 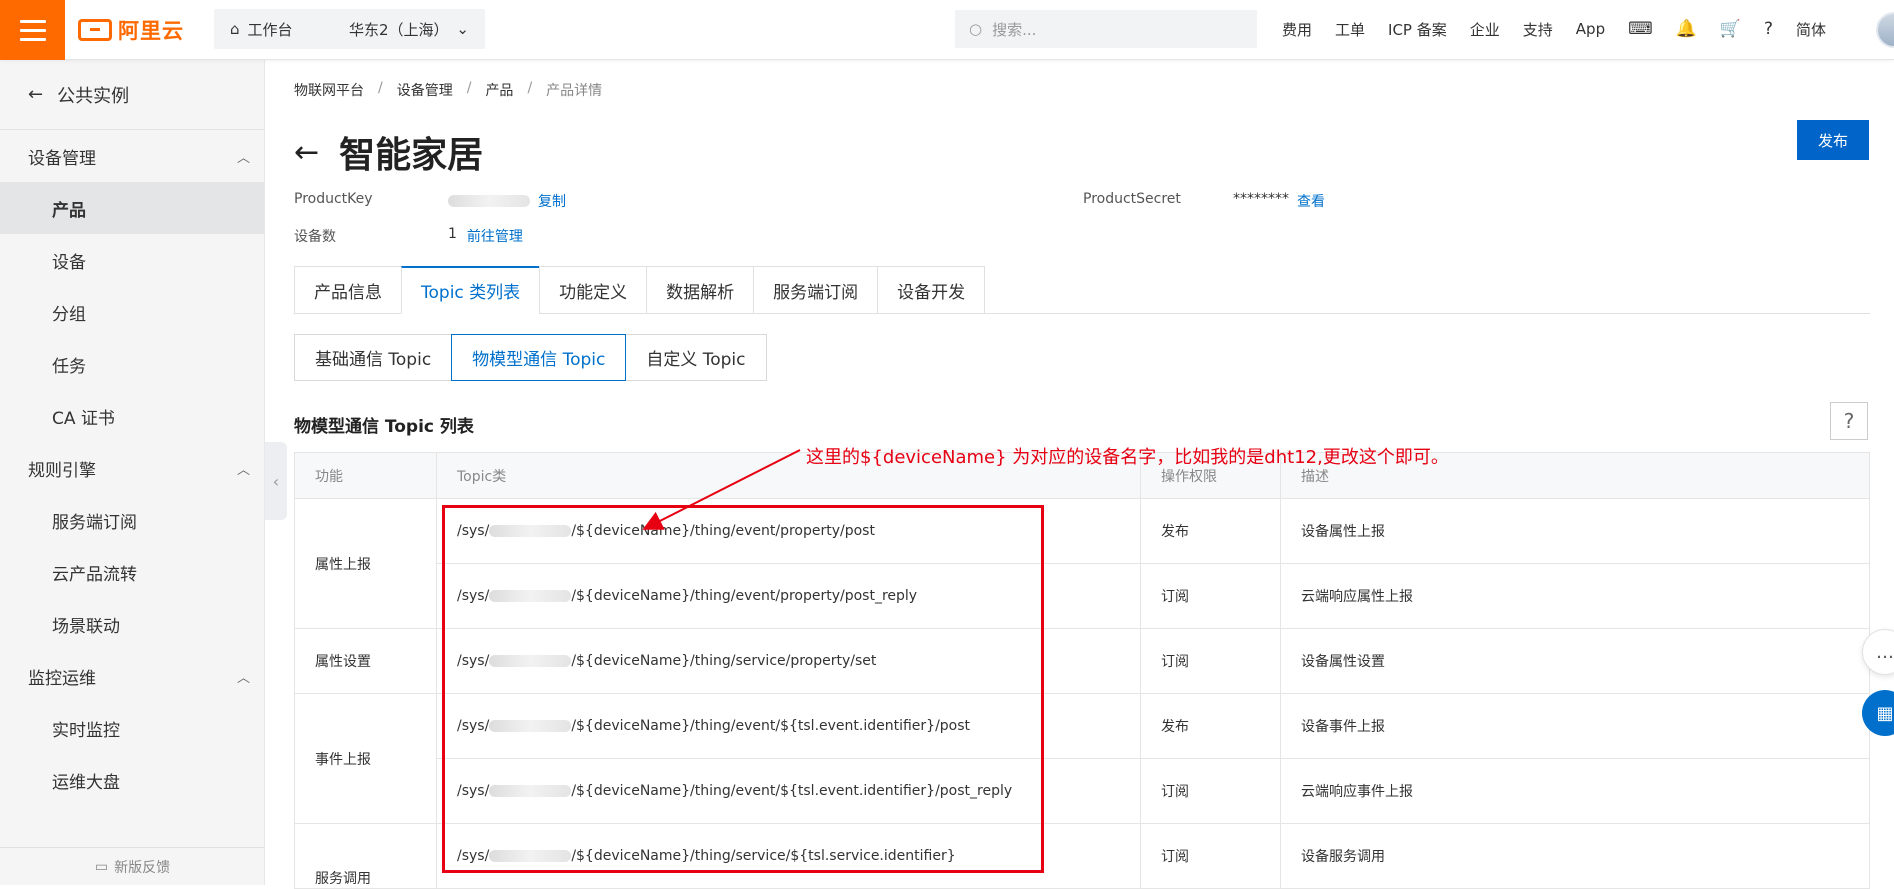 I want to click on tab-product-info: 产品信息, so click(x=347, y=290).